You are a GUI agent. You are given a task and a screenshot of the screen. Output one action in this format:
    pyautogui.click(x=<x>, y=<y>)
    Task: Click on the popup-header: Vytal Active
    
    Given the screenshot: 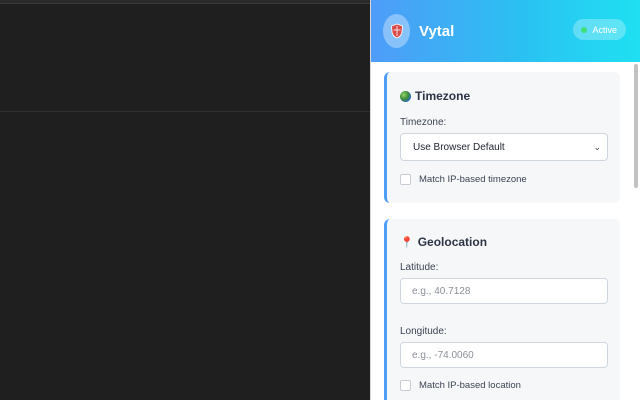 What is the action you would take?
    pyautogui.click(x=505, y=31)
    